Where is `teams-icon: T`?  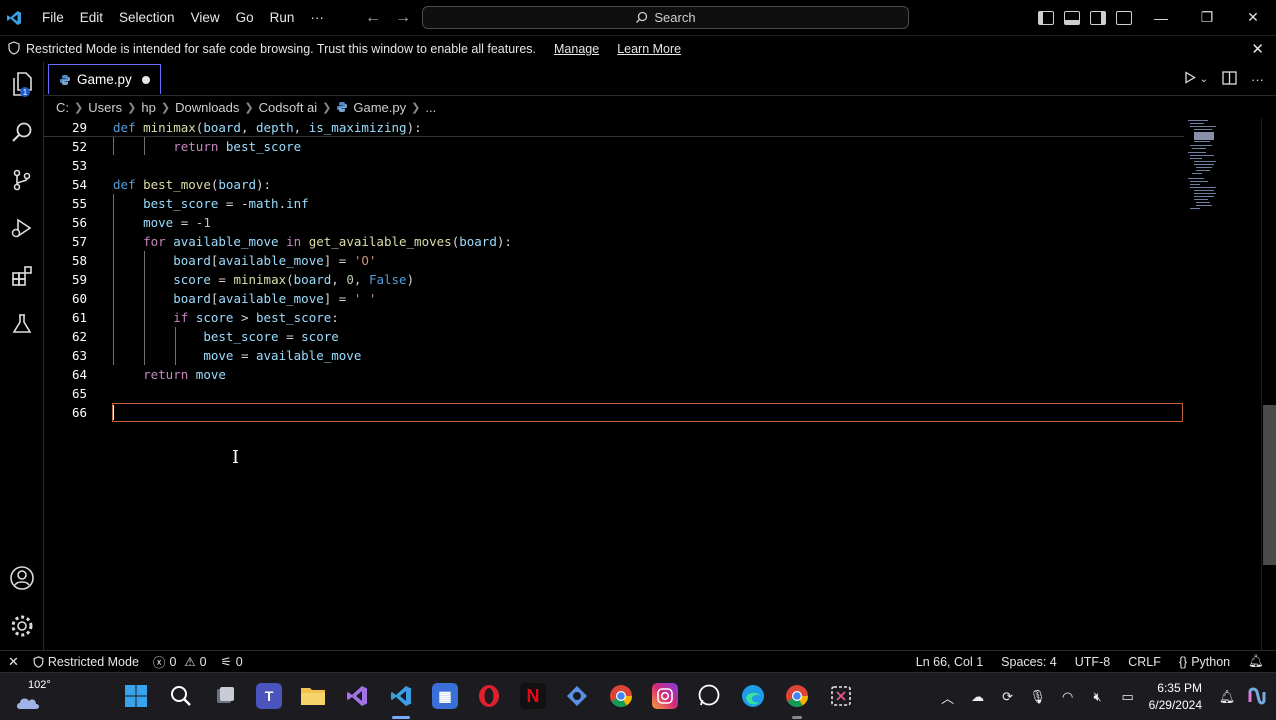
teams-icon: T is located at coordinates (269, 696).